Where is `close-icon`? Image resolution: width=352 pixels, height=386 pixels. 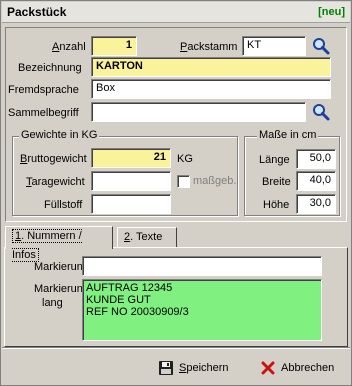 close-icon is located at coordinates (268, 368).